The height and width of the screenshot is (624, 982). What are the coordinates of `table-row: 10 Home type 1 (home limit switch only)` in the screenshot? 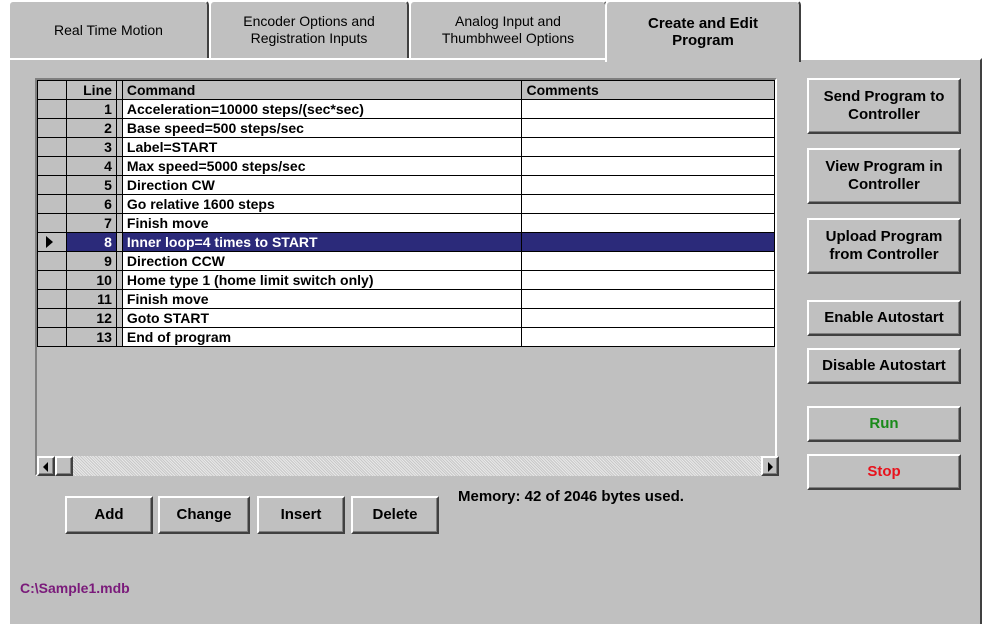 It's located at (406, 280).